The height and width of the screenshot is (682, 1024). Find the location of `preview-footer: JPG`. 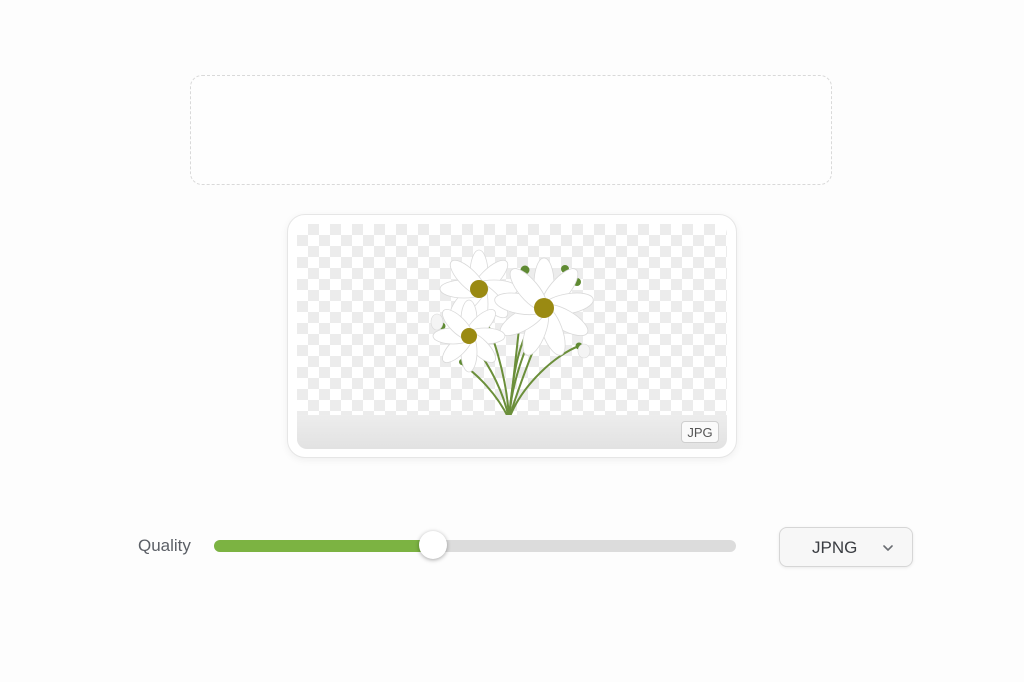

preview-footer: JPG is located at coordinates (512, 432).